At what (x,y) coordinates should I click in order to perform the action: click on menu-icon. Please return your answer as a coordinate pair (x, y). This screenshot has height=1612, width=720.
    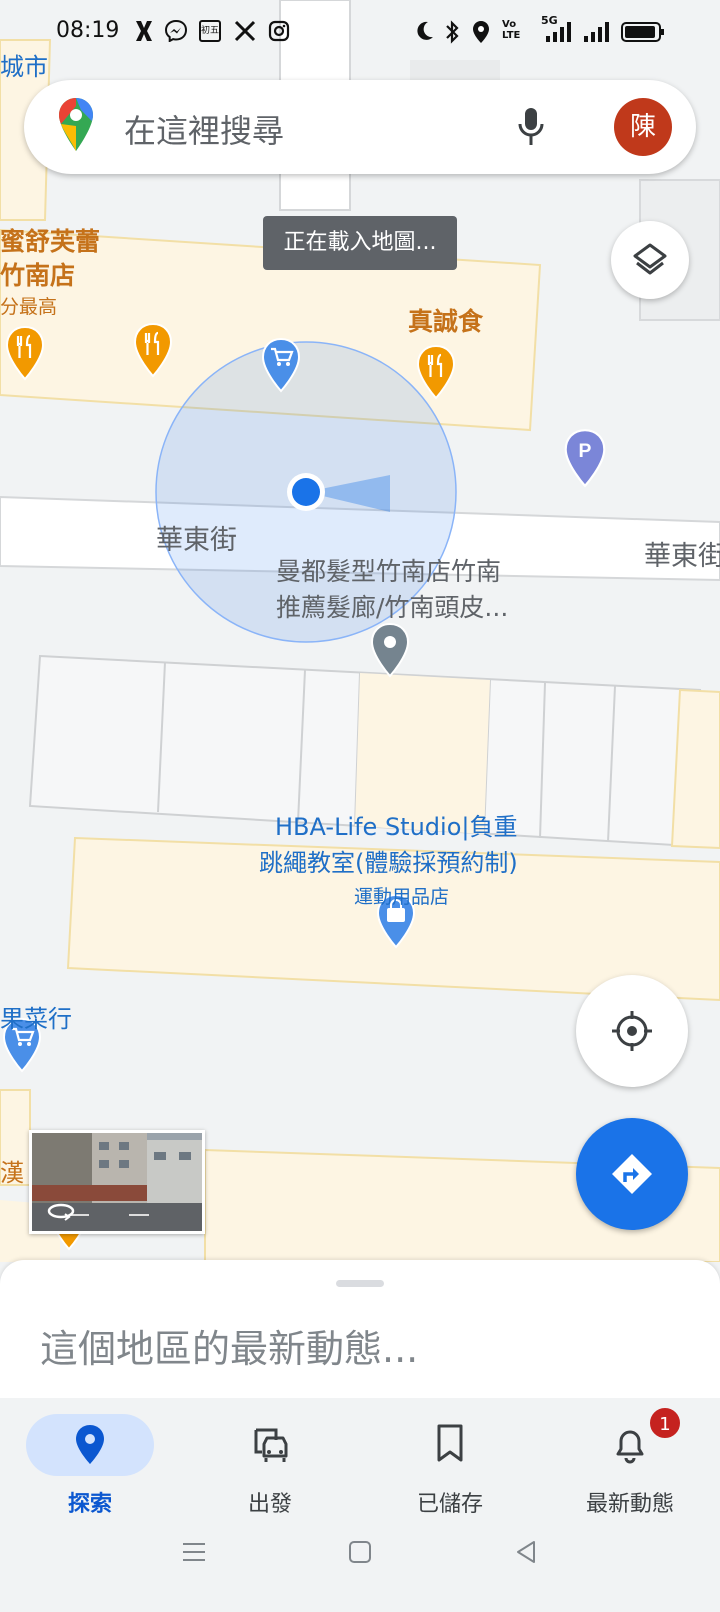
    Looking at the image, I should click on (194, 1552).